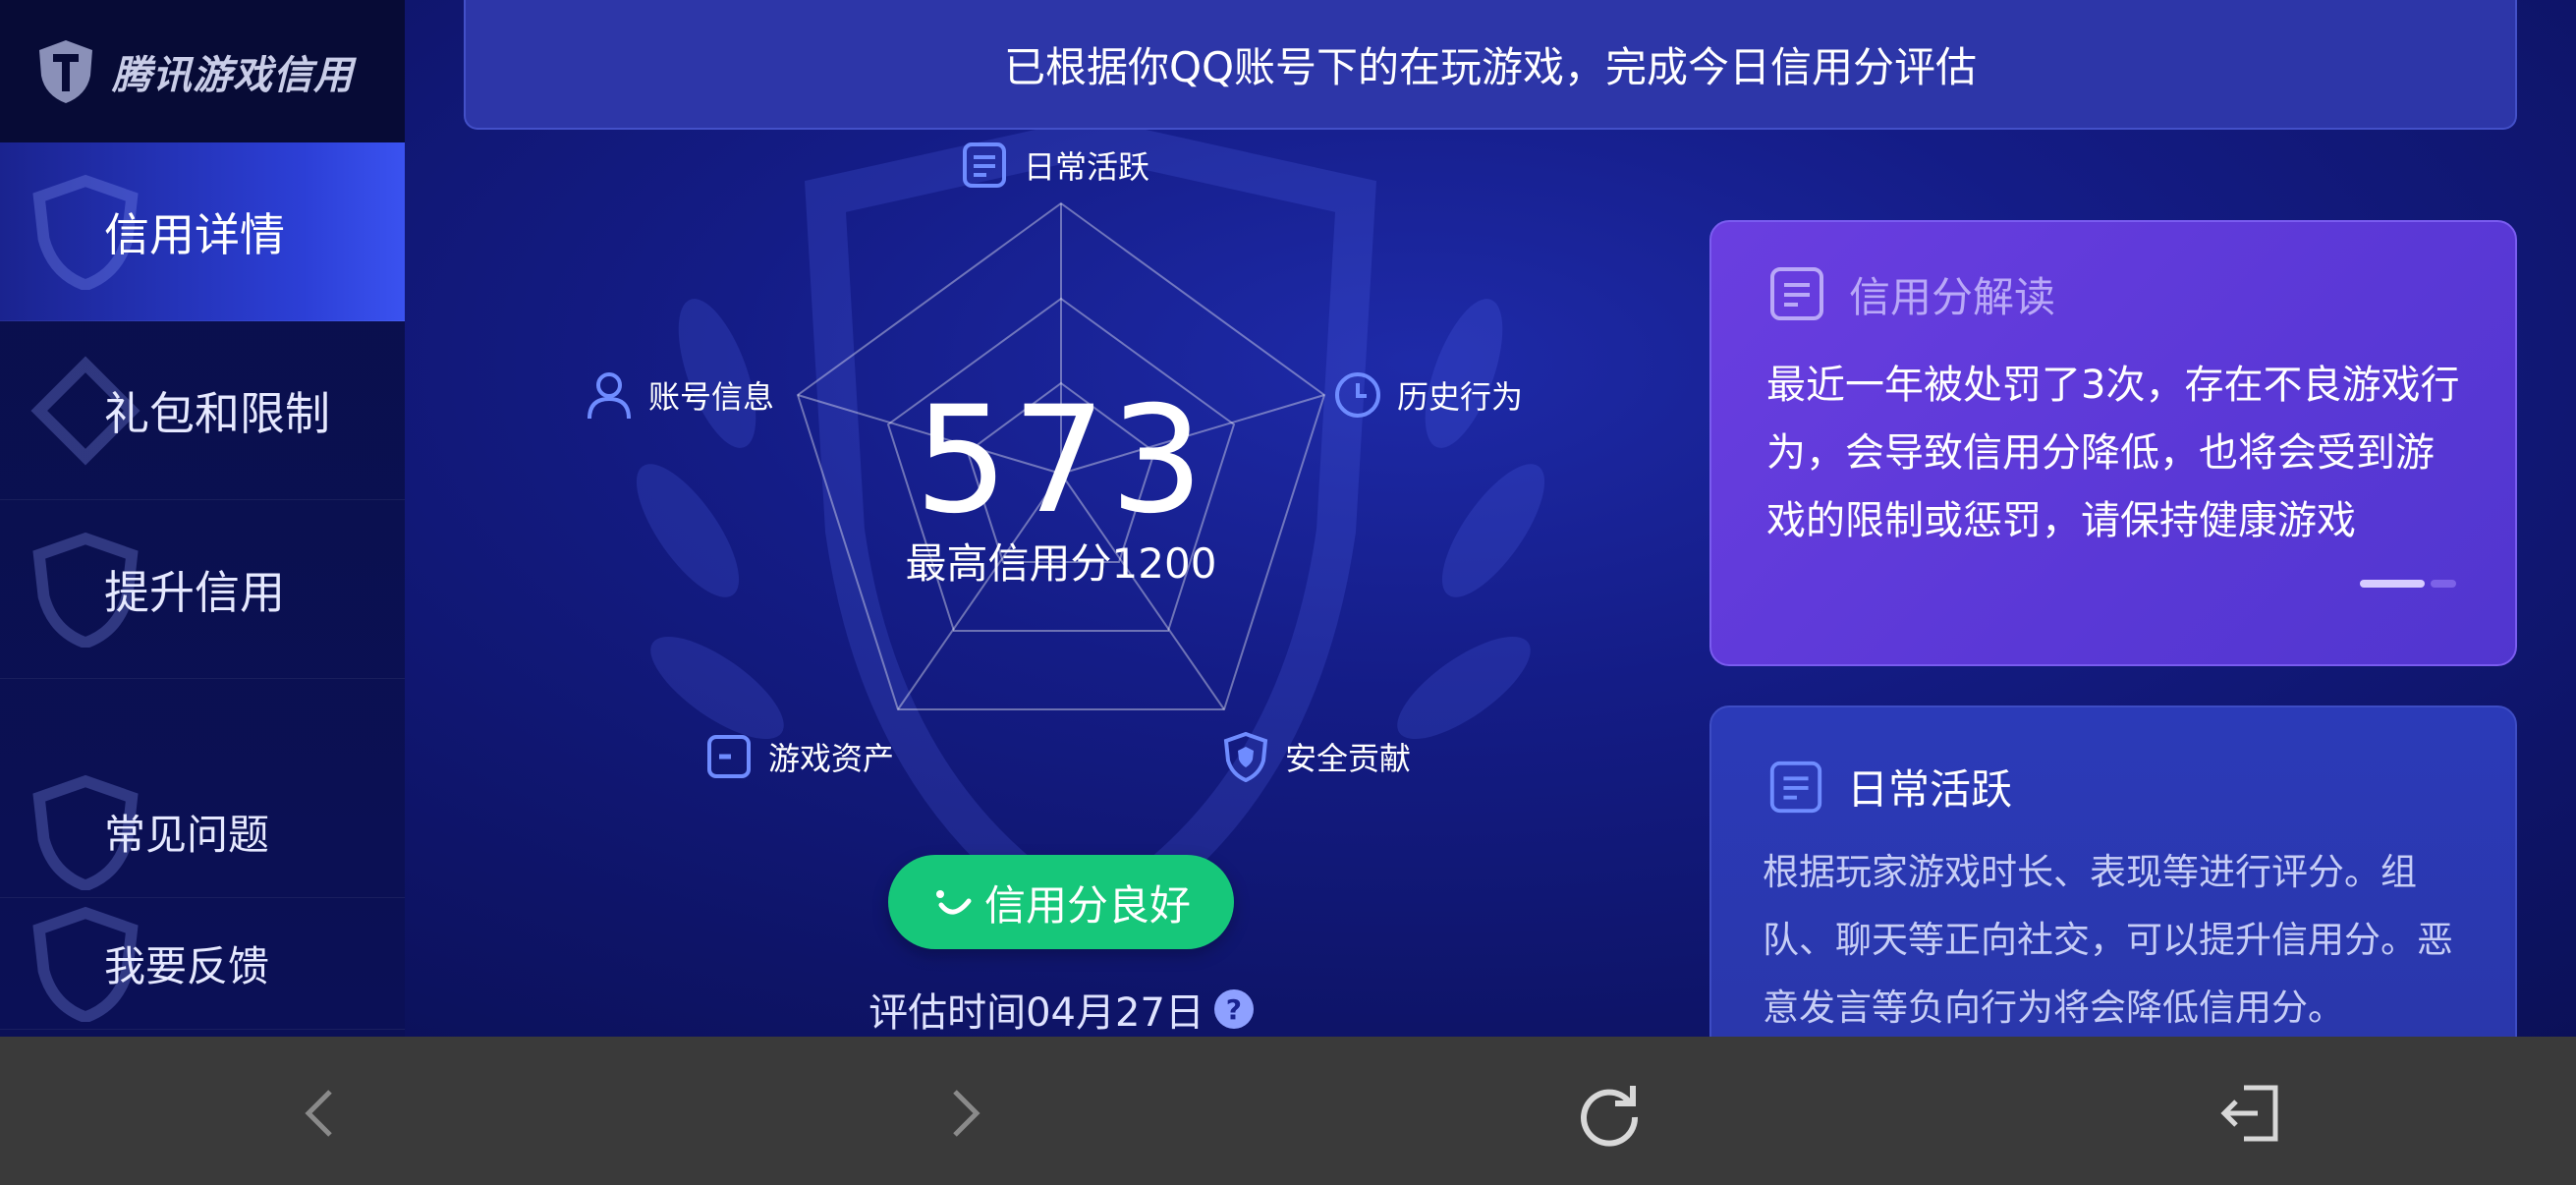 The image size is (2576, 1185). Describe the element at coordinates (1245, 757) in the screenshot. I see `shield-icon` at that location.